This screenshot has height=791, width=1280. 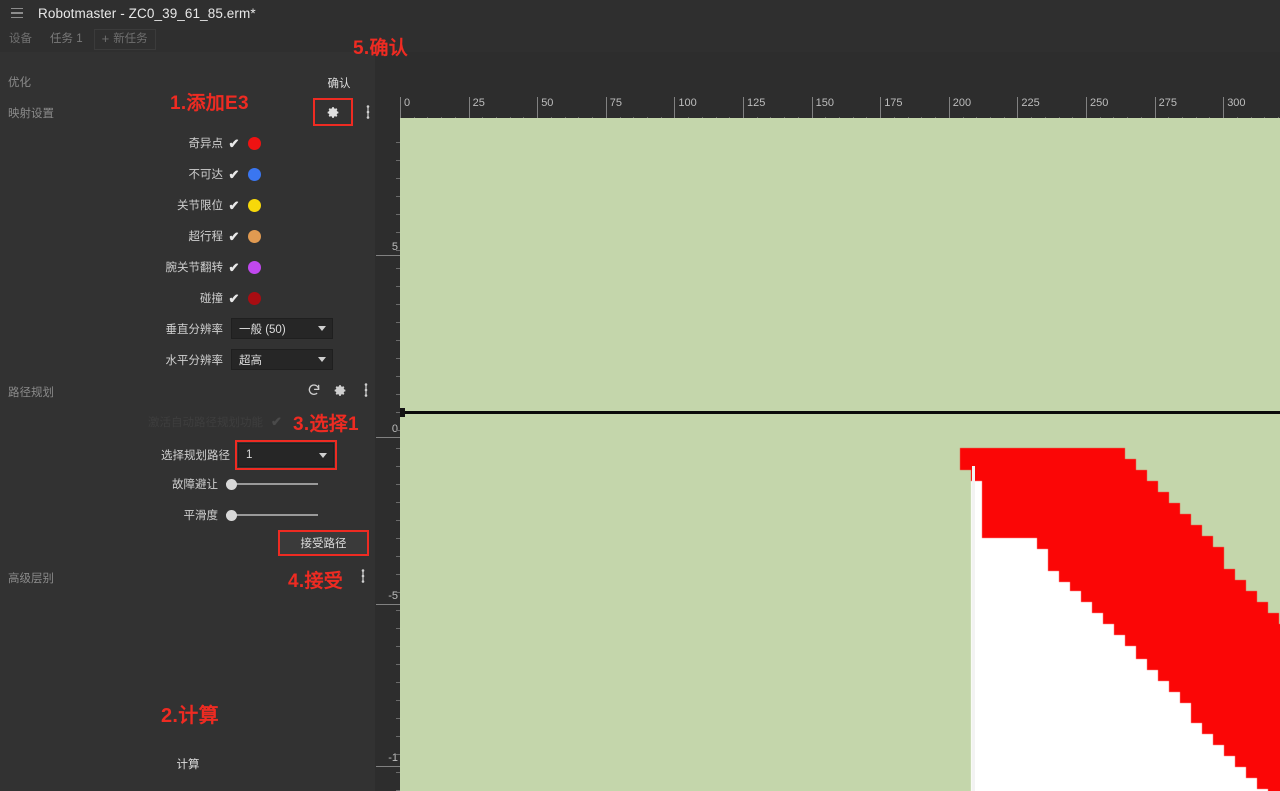 What do you see at coordinates (205, 423) in the screenshot?
I see `auto-path-planning-label: 激活自动路径规划功能` at bounding box center [205, 423].